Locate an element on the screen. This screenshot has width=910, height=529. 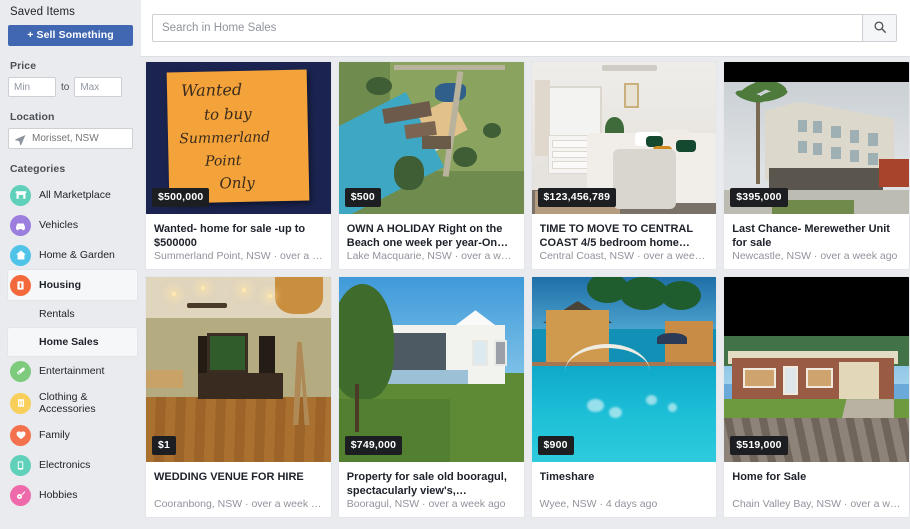
listing-meta: Wyee, NSW · 4 days ago is located at coordinates (598, 504).